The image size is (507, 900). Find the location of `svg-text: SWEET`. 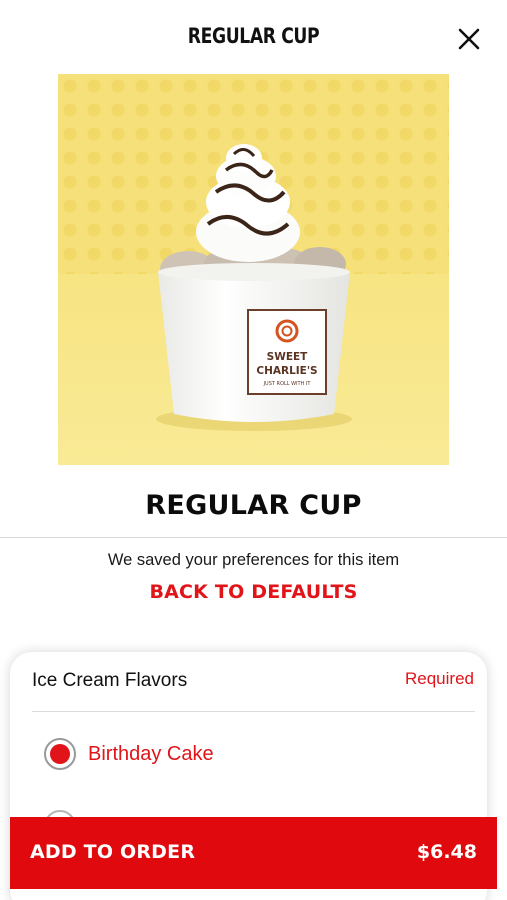

svg-text: SWEET is located at coordinates (287, 357).